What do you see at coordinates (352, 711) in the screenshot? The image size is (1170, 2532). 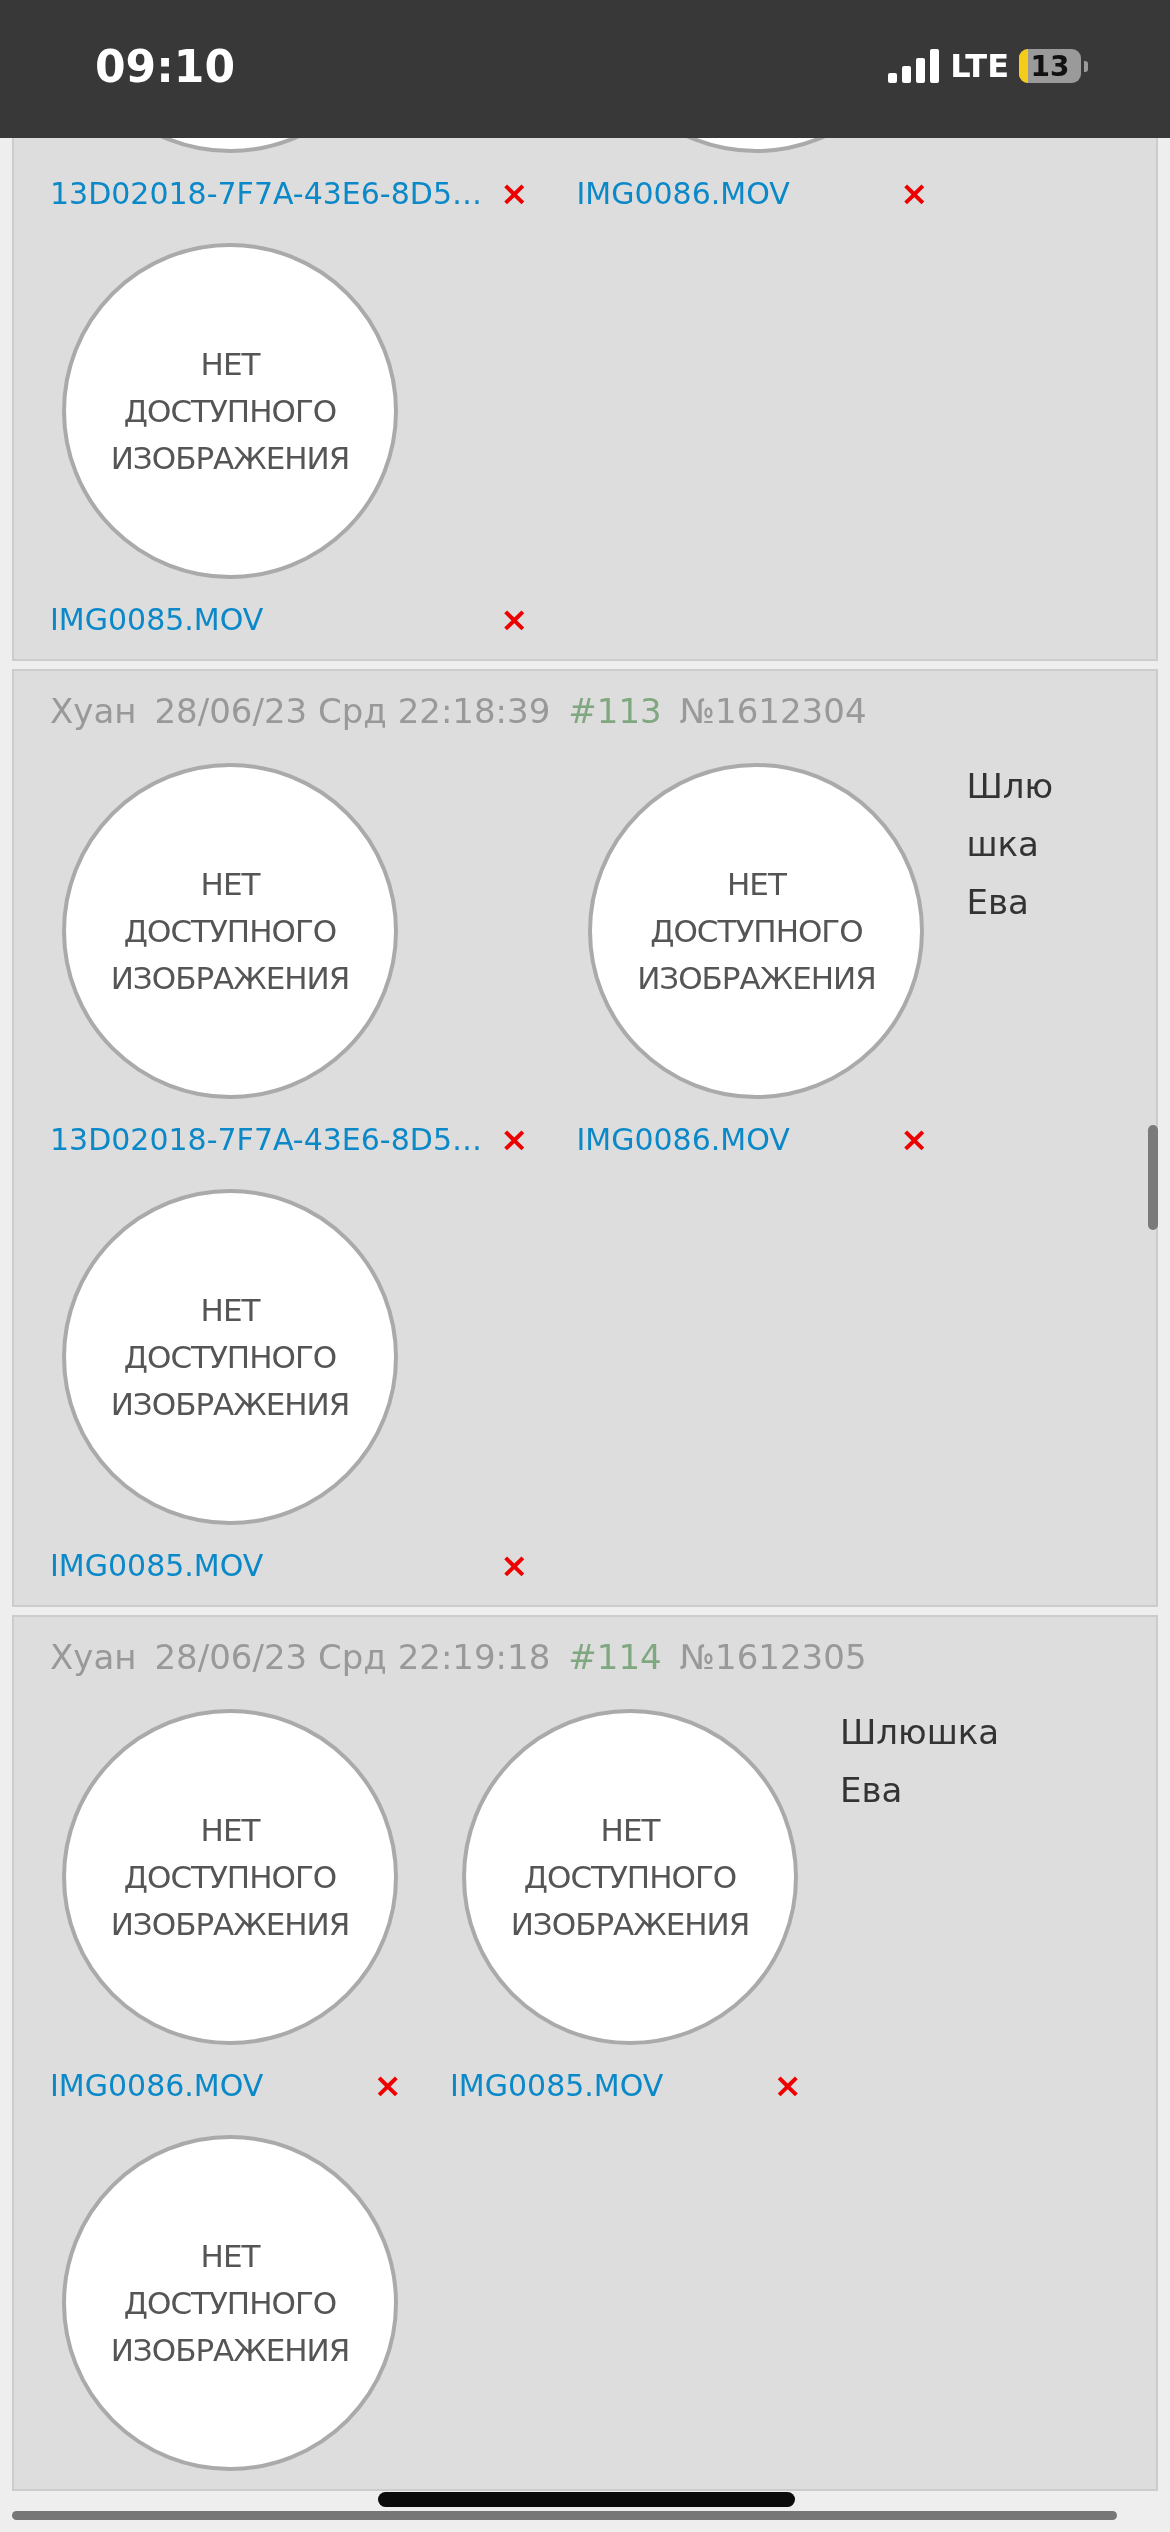 I see `post-date: 28/06/23 Срд 22:18:39` at bounding box center [352, 711].